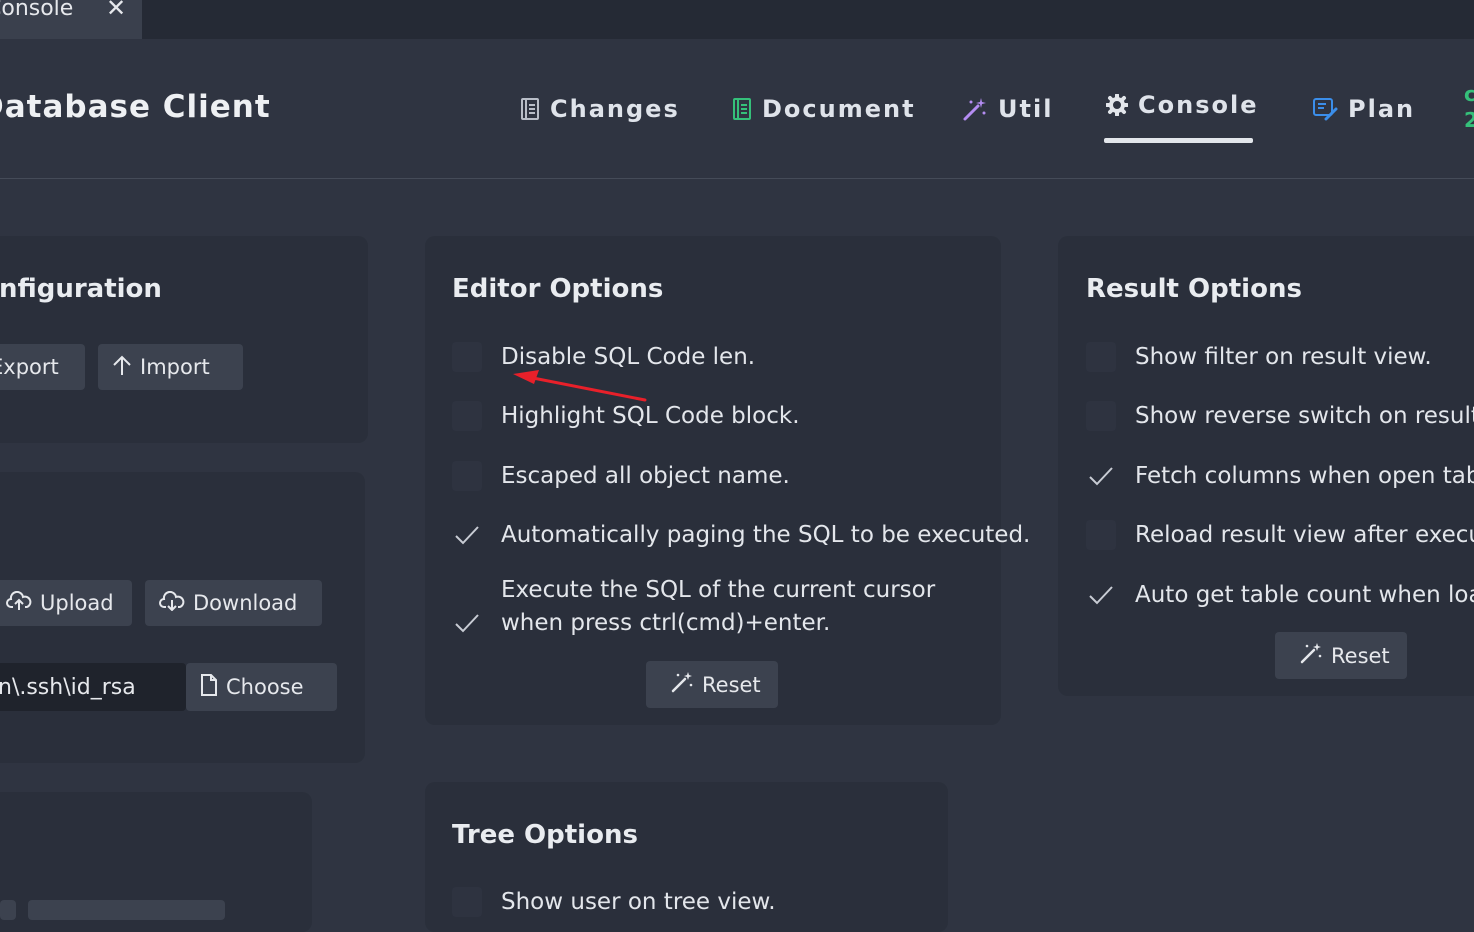 This screenshot has height=932, width=1474. Describe the element at coordinates (184, 339) in the screenshot. I see `configuration-card: Configuration Export Import` at that location.